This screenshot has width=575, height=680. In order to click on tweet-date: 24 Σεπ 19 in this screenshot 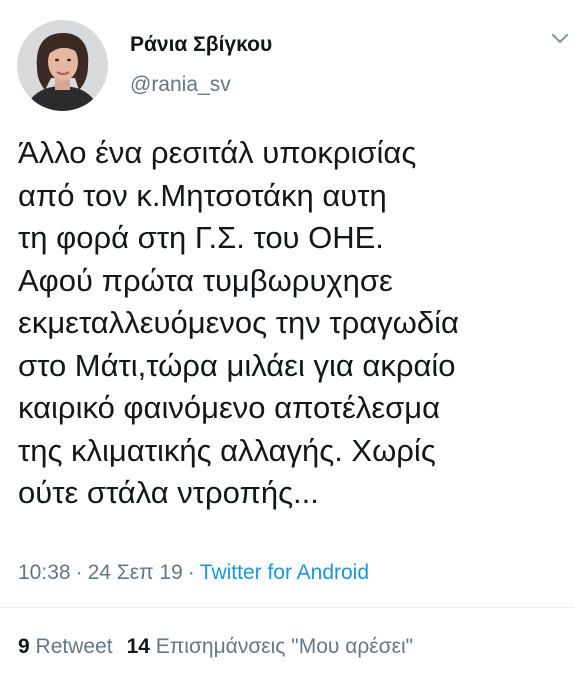, I will do `click(135, 572)`.